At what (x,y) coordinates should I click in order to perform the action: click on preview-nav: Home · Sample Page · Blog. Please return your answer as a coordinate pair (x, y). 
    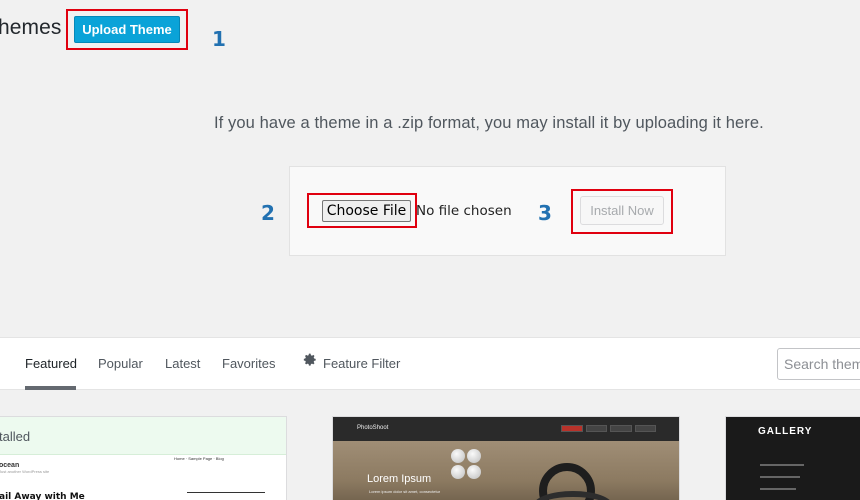
    Looking at the image, I should click on (199, 458).